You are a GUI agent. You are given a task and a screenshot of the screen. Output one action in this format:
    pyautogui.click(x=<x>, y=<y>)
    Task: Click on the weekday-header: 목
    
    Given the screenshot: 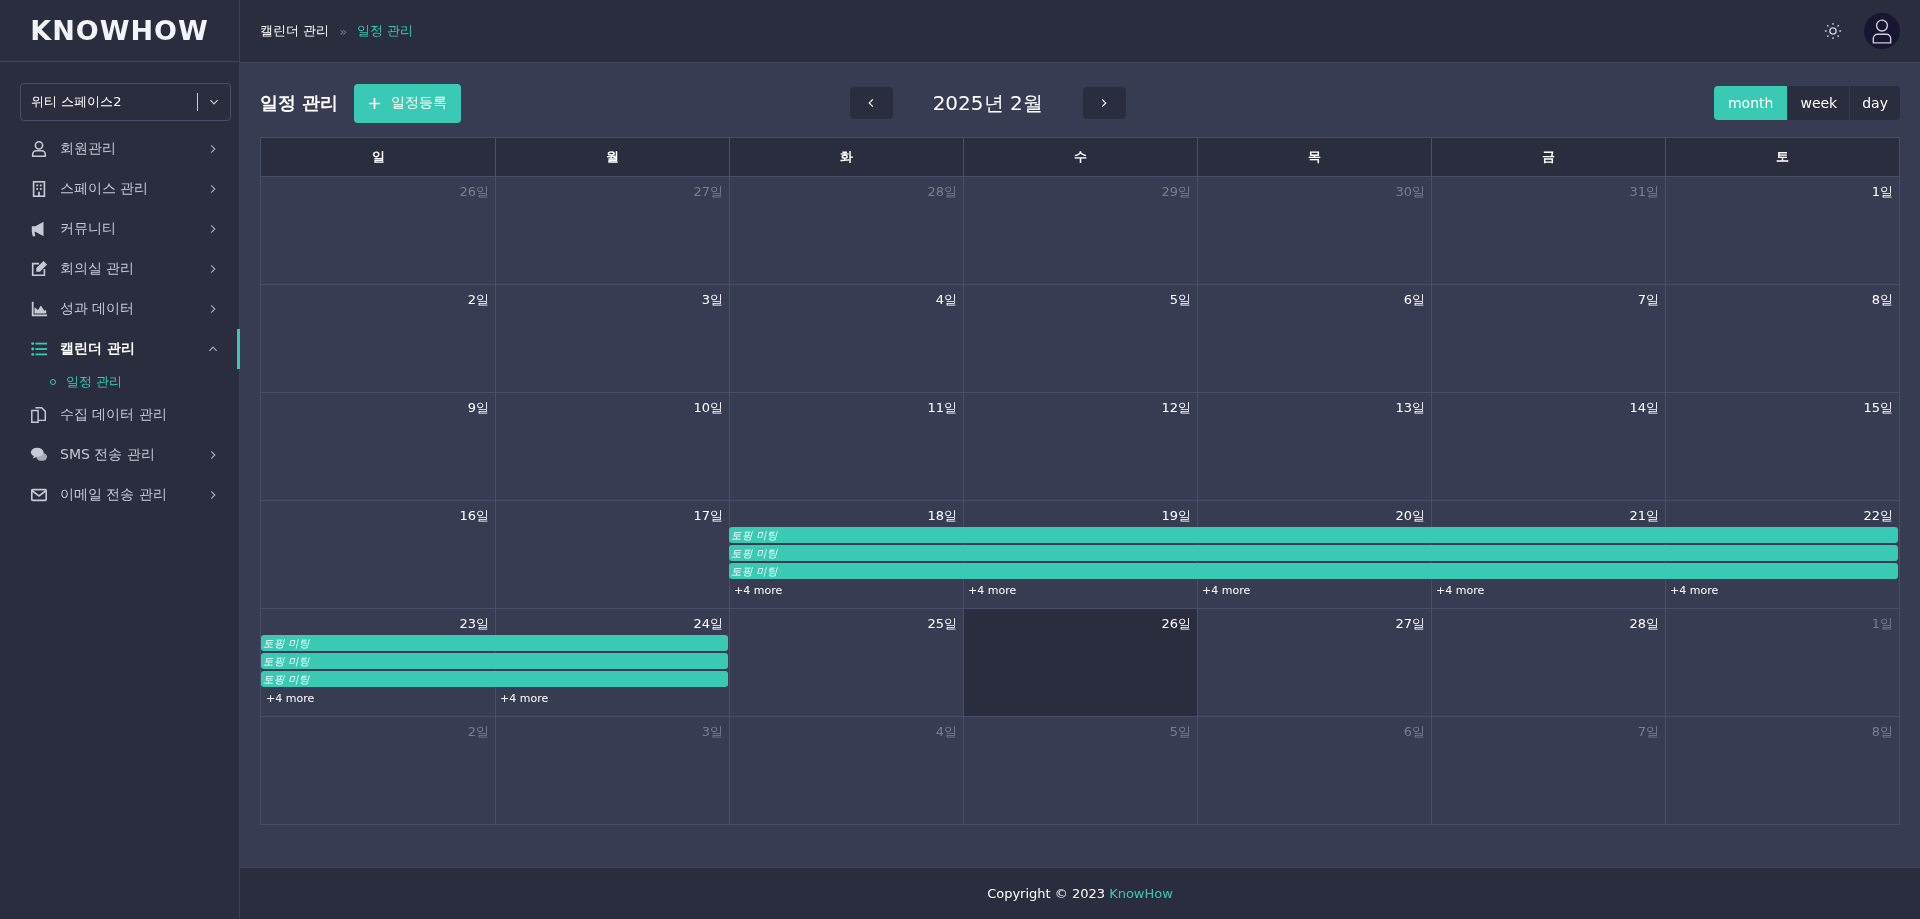 What is the action you would take?
    pyautogui.click(x=1314, y=157)
    